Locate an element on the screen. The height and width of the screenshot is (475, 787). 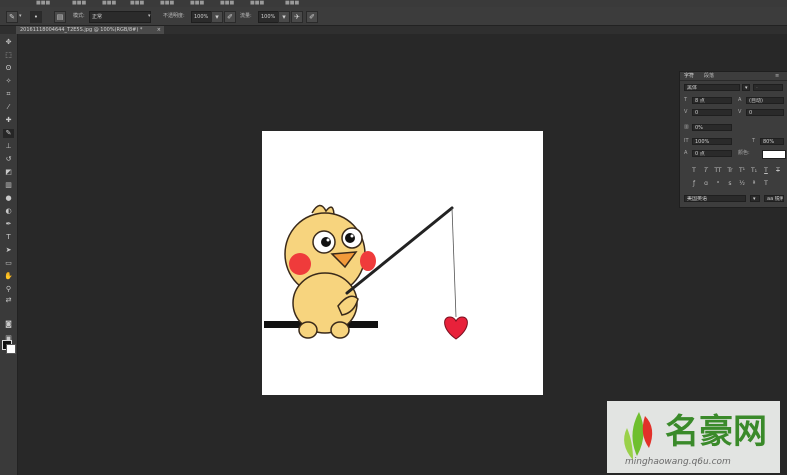
strikethrough-button: T is located at coordinates (778, 170).